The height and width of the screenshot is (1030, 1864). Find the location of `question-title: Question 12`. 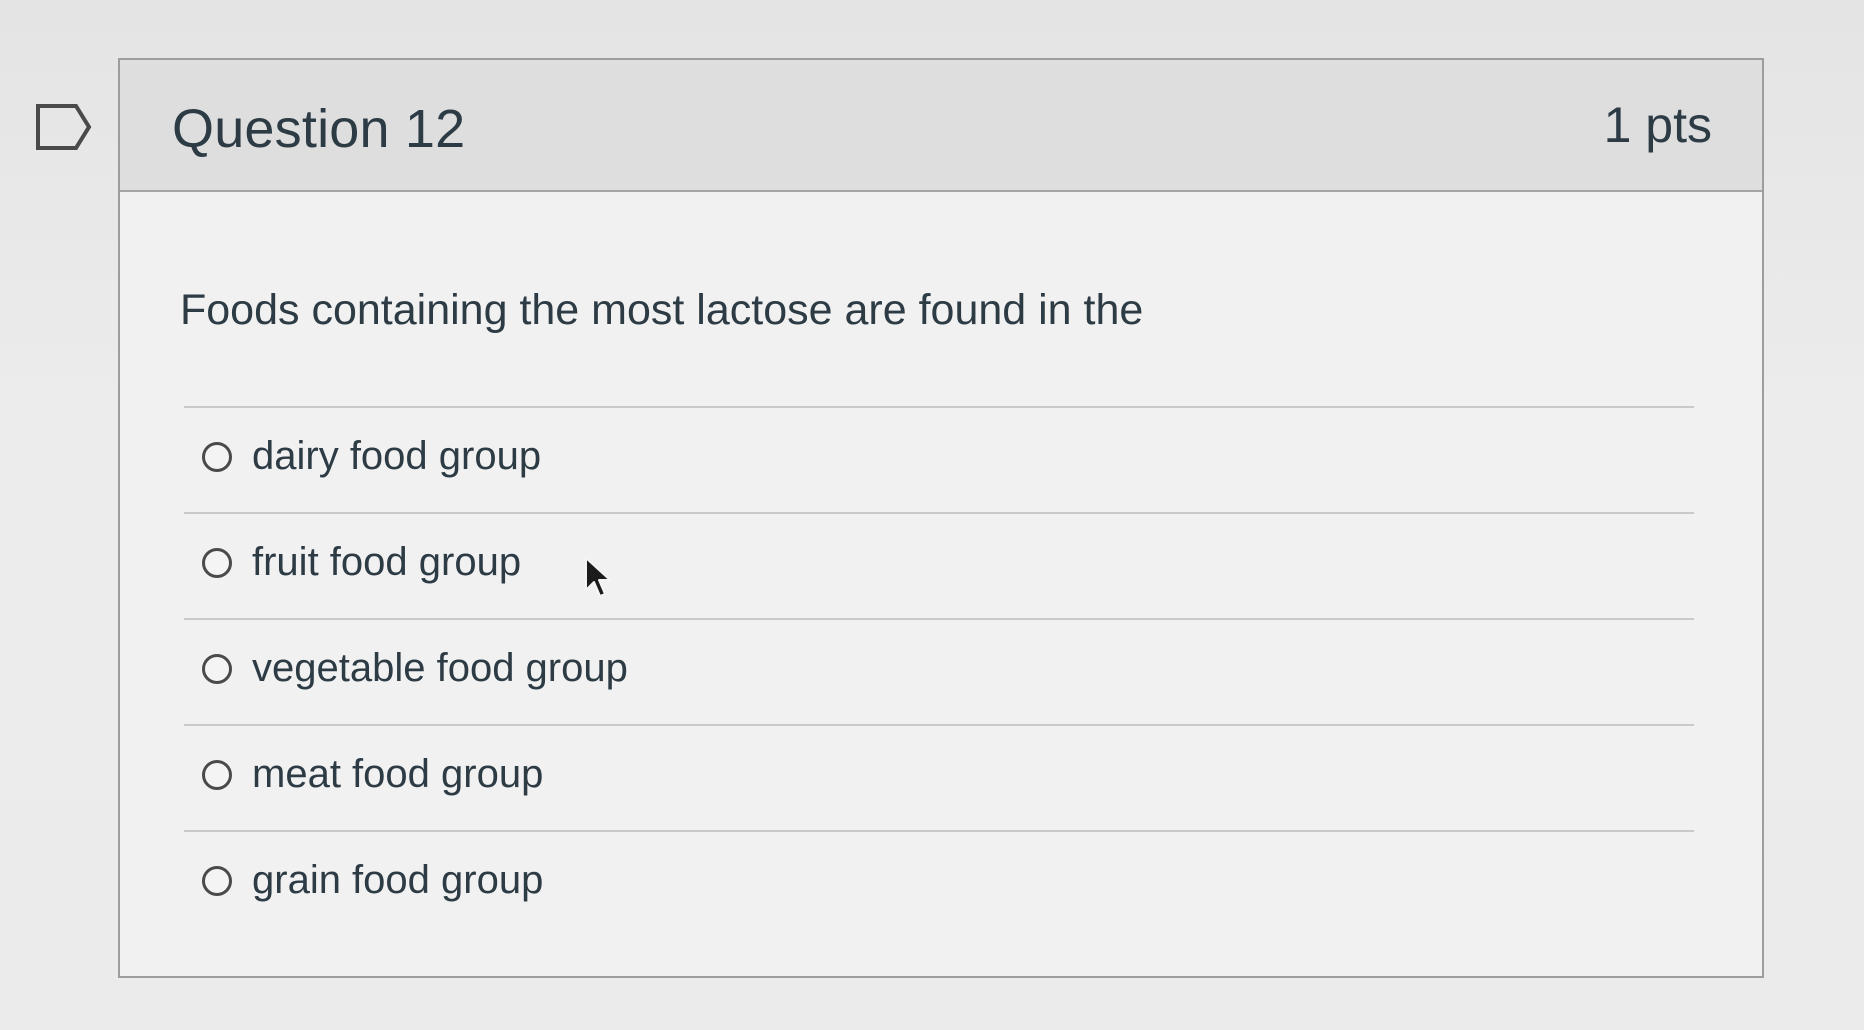

question-title: Question 12 is located at coordinates (319, 129).